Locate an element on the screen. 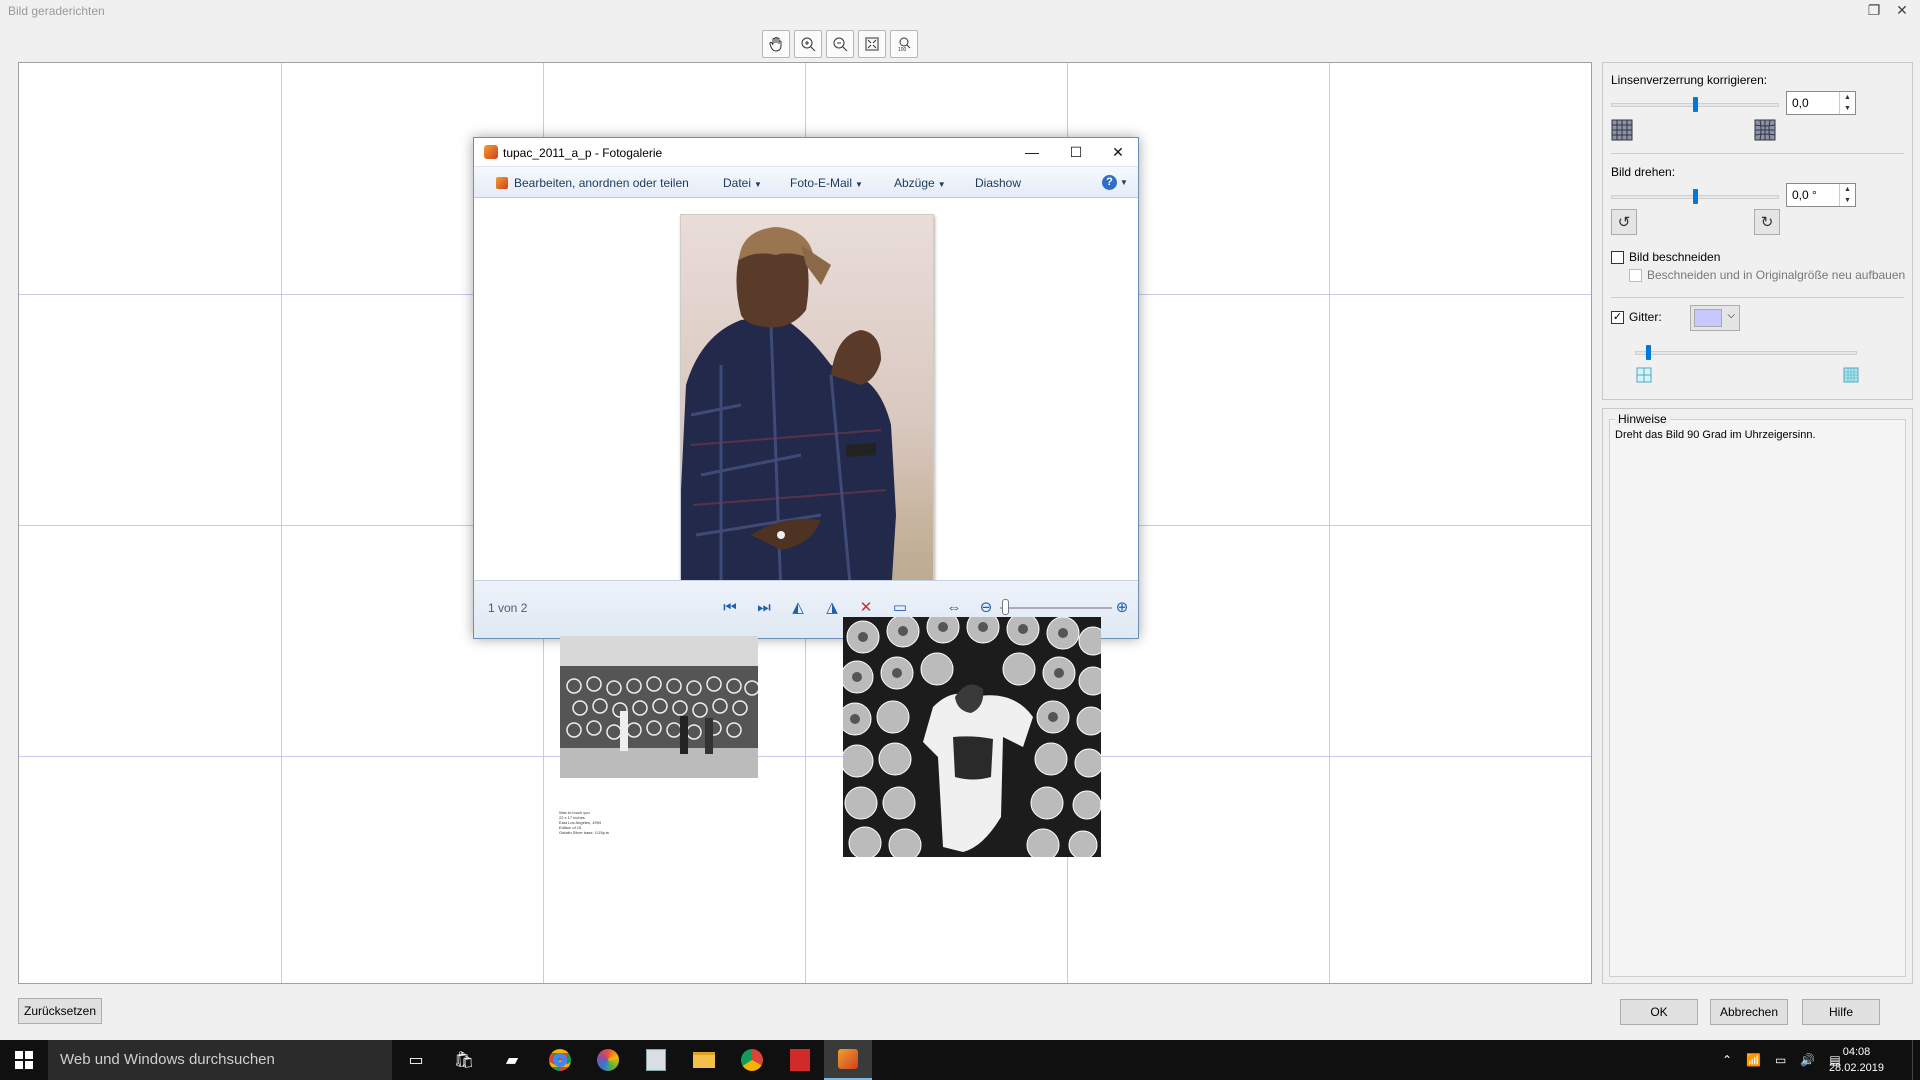 Image resolution: width=1920 pixels, height=1080 pixels. photo-counter: 1 von 2 is located at coordinates (508, 608).